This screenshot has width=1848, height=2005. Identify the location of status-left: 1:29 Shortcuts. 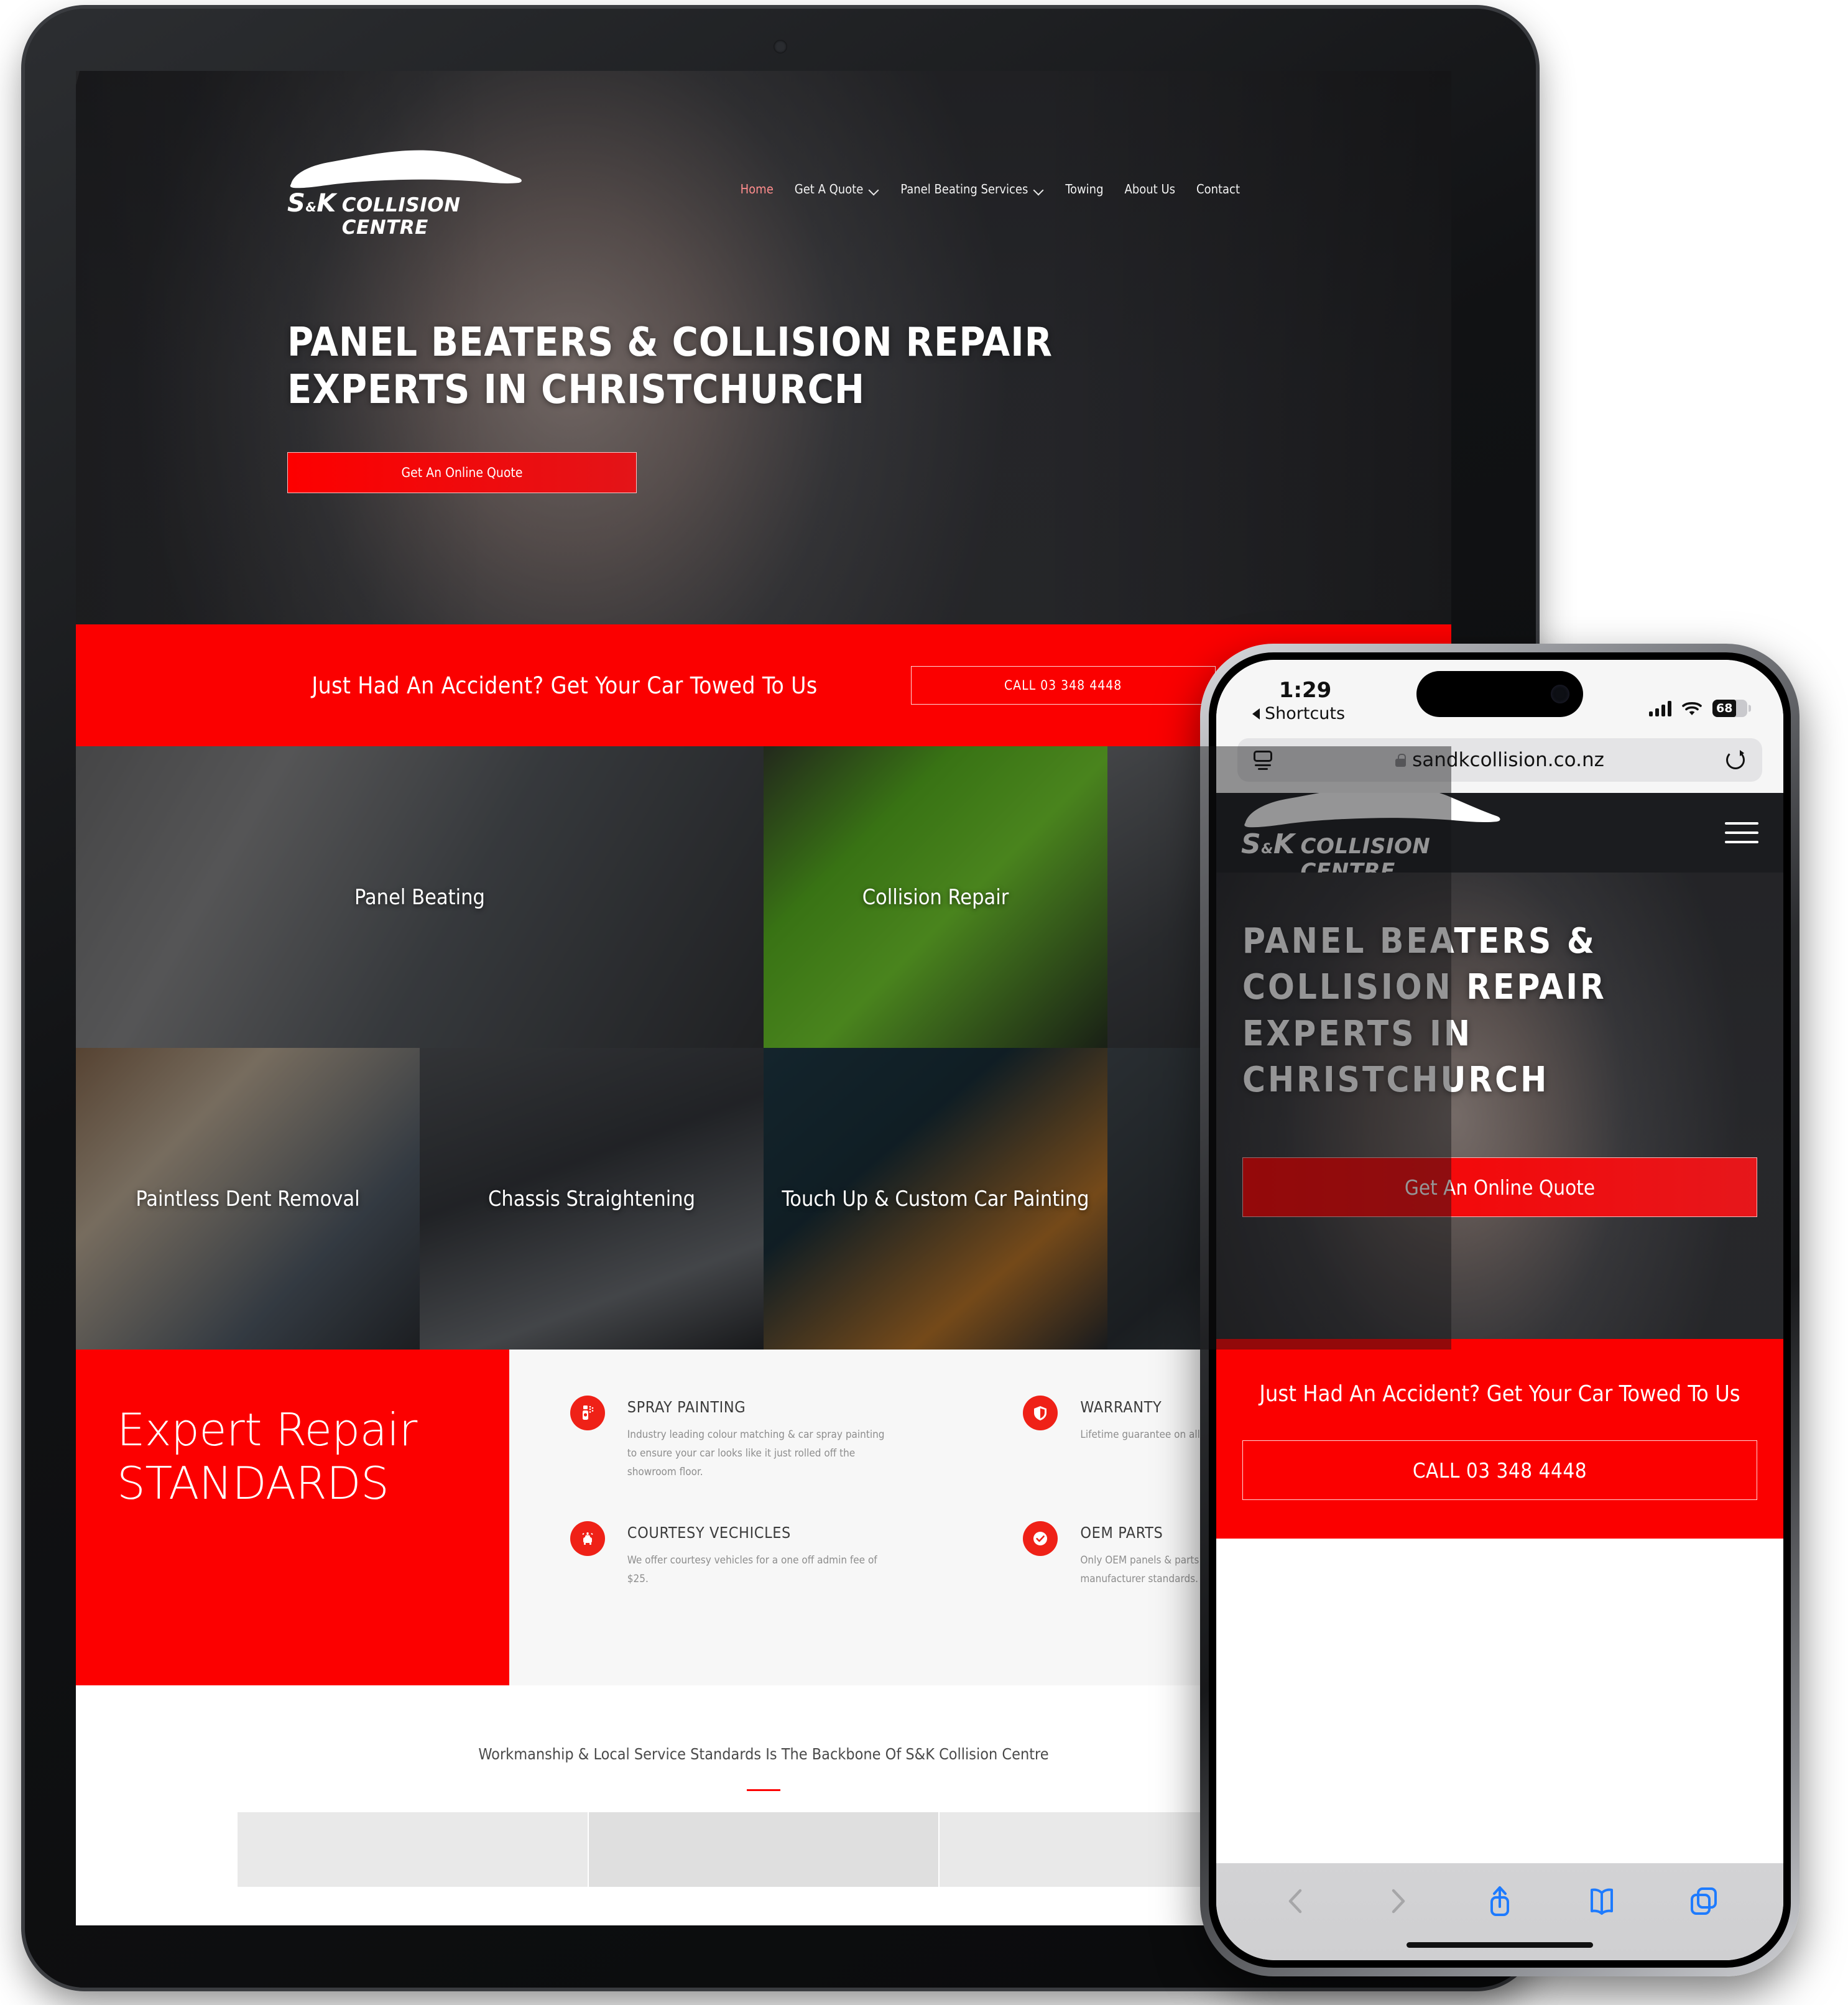
(1330, 701).